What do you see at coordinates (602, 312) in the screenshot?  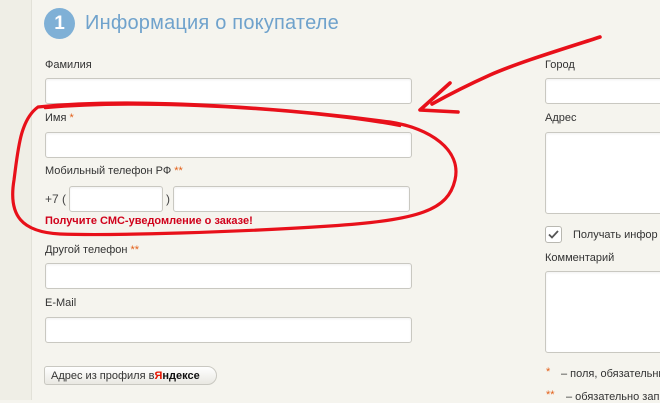 I see `comment-textarea` at bounding box center [602, 312].